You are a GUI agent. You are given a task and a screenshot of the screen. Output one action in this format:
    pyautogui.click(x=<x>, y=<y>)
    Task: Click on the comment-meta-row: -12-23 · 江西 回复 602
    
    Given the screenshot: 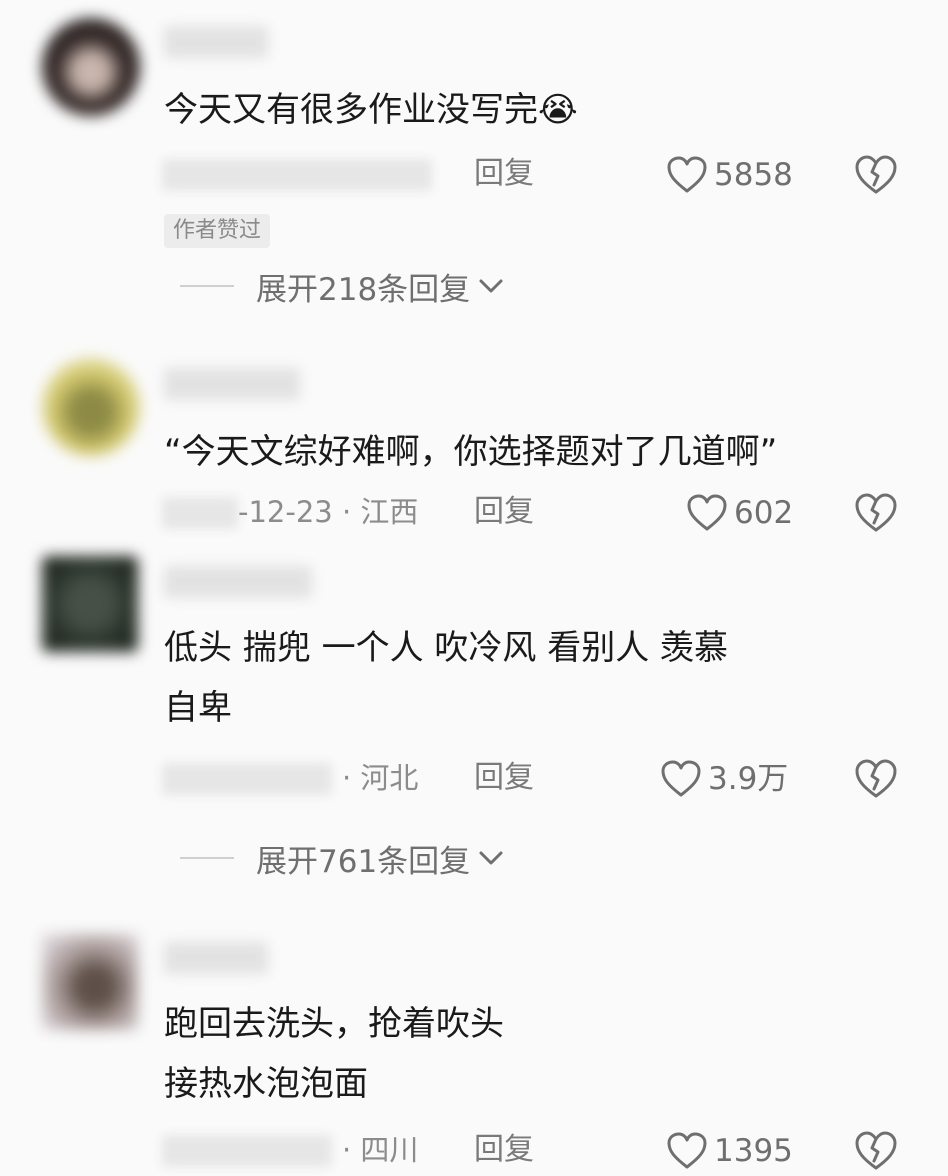 What is the action you would take?
    pyautogui.click(x=474, y=513)
    